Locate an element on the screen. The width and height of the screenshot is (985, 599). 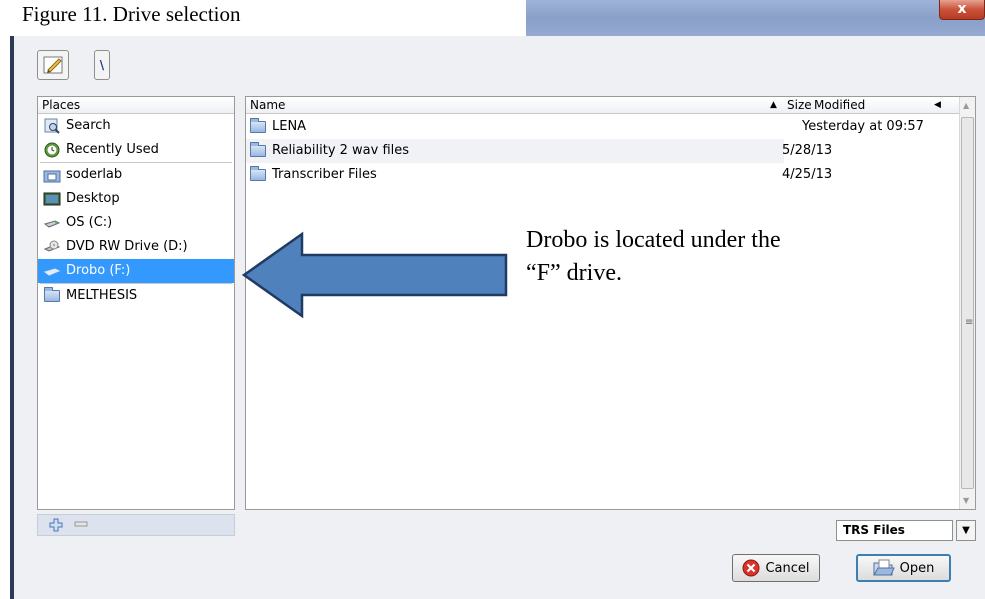
close-button: x is located at coordinates (962, 10).